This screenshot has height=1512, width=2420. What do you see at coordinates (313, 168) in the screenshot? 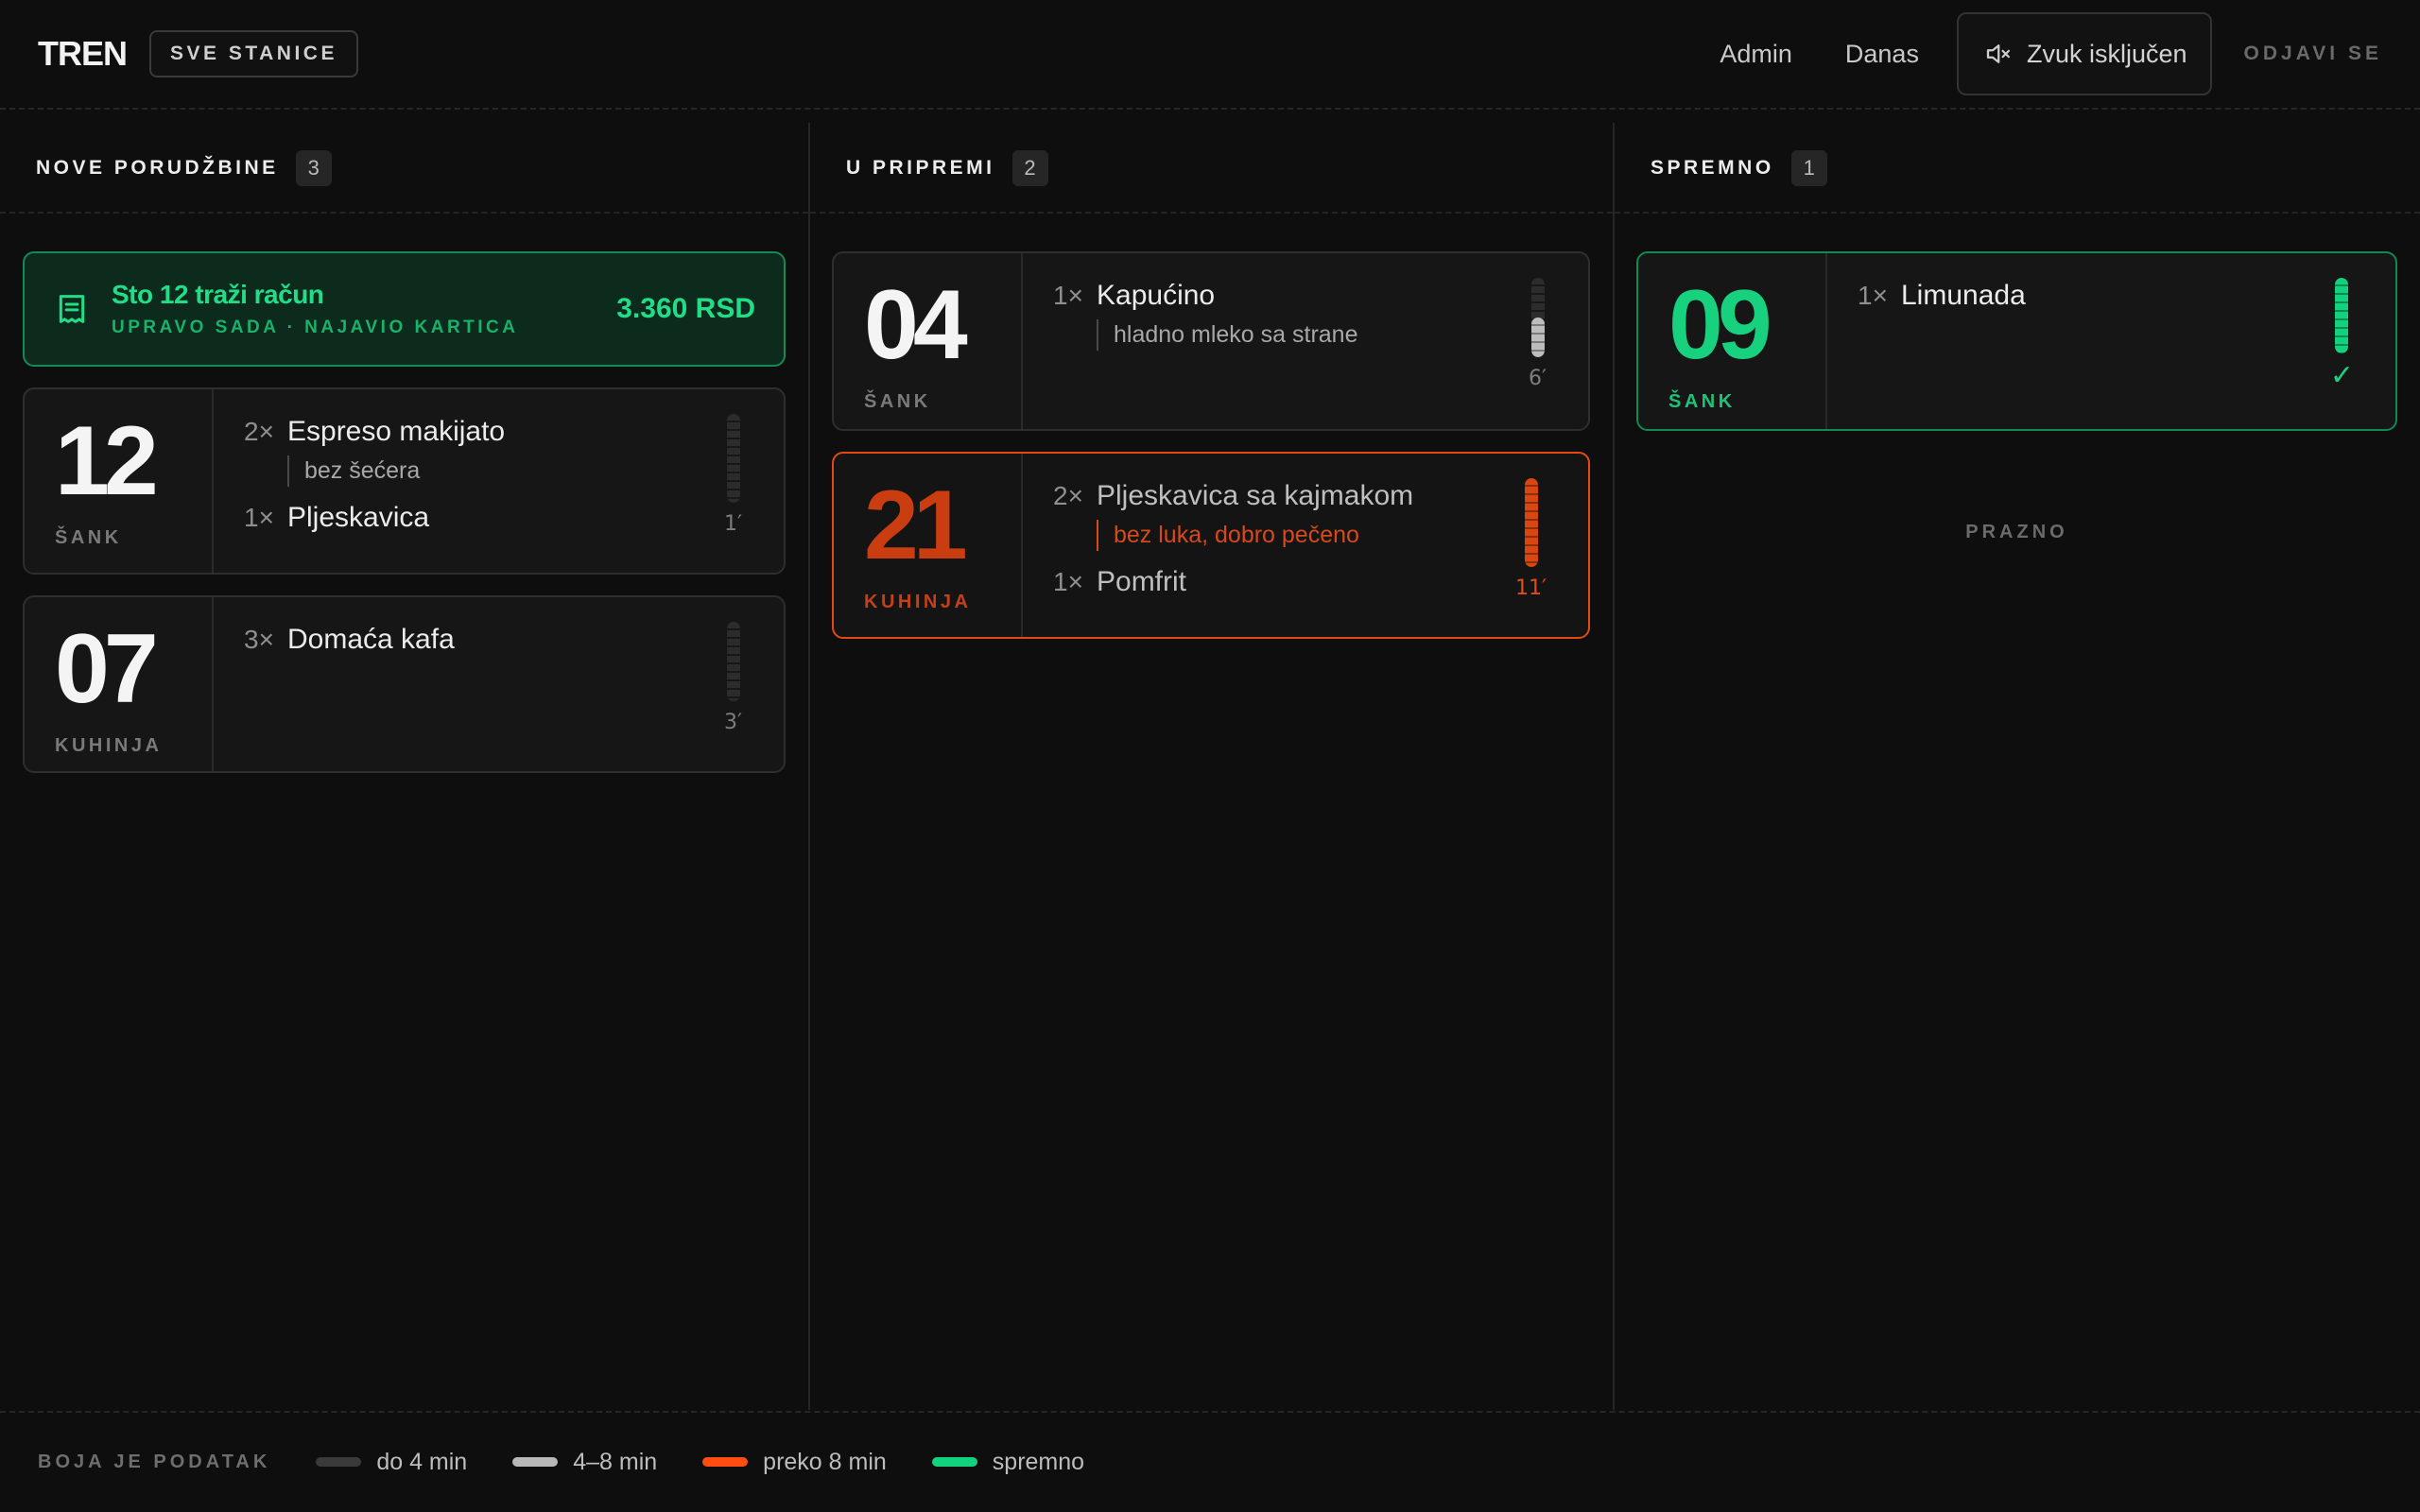
I see `column-count-badge: 3` at bounding box center [313, 168].